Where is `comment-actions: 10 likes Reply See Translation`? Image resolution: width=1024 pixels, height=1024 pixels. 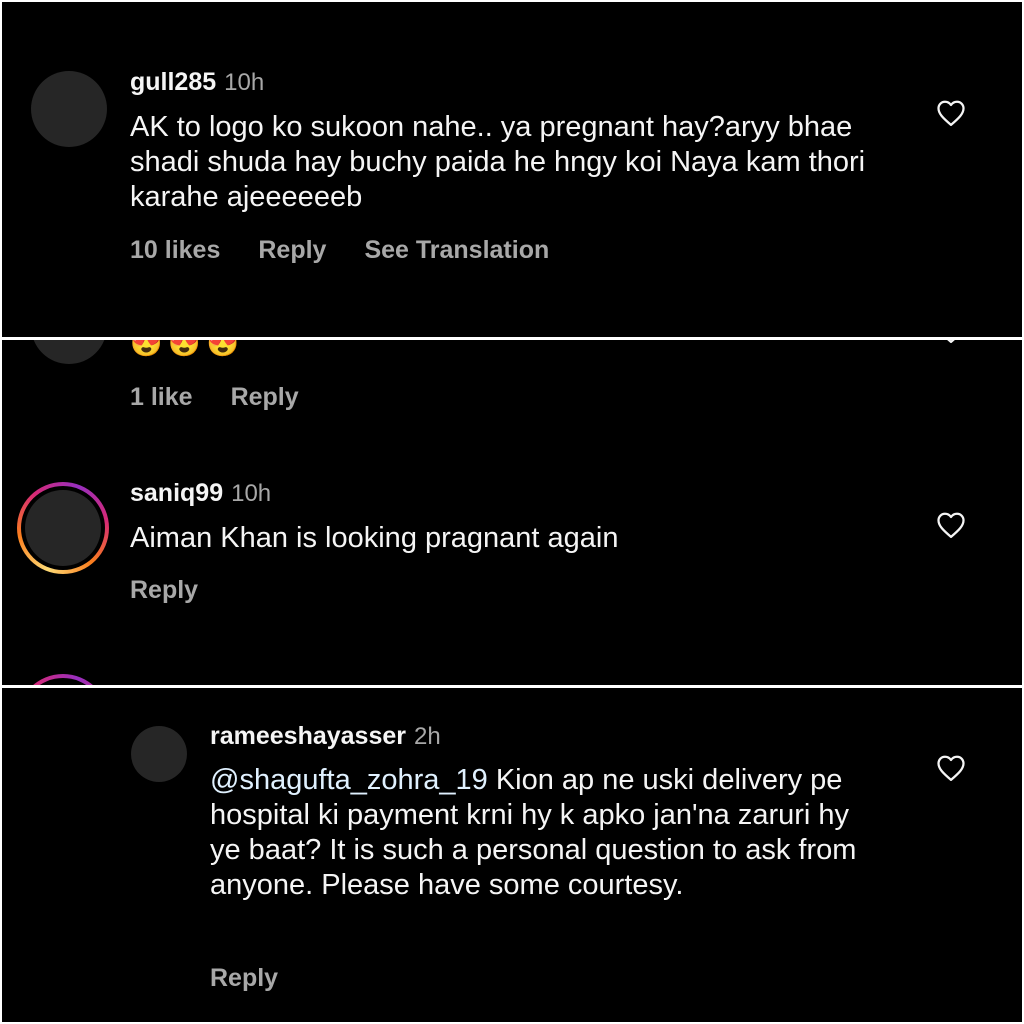
comment-actions: 10 likes Reply See Translation is located at coordinates (358, 250).